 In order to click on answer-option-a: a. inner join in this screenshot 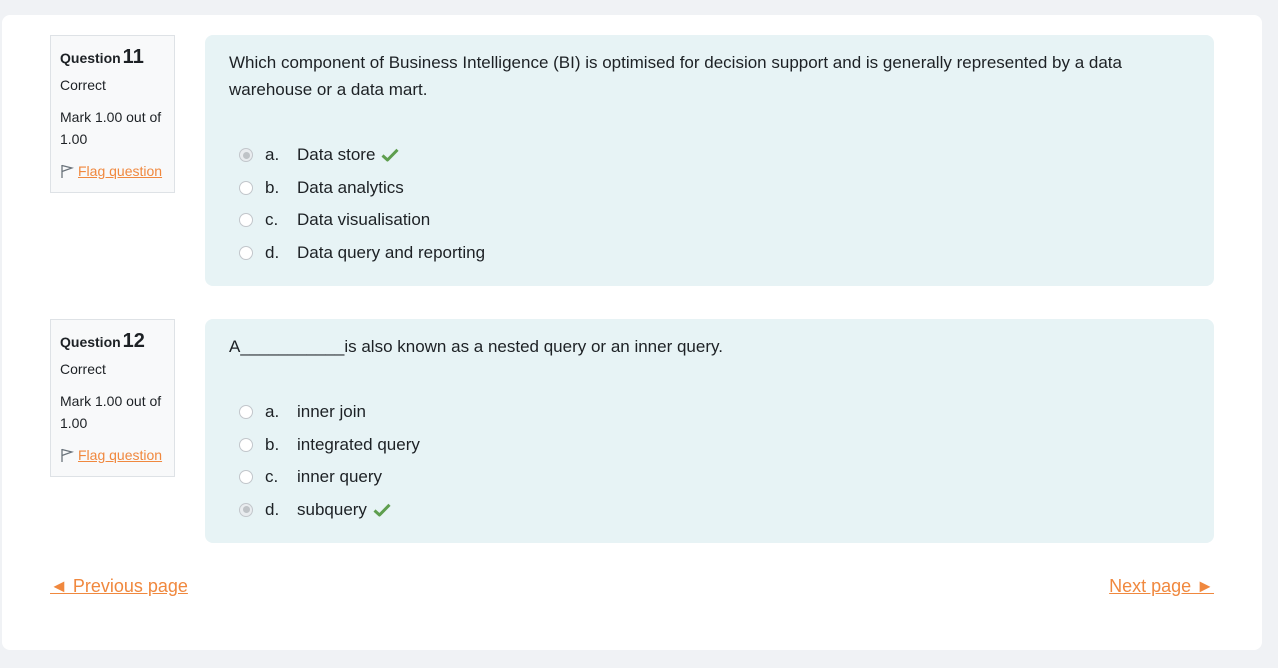, I will do `click(709, 412)`.